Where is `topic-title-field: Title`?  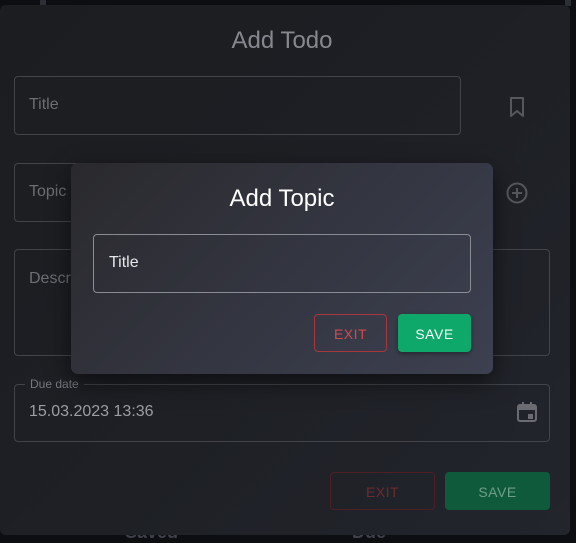 topic-title-field: Title is located at coordinates (282, 263).